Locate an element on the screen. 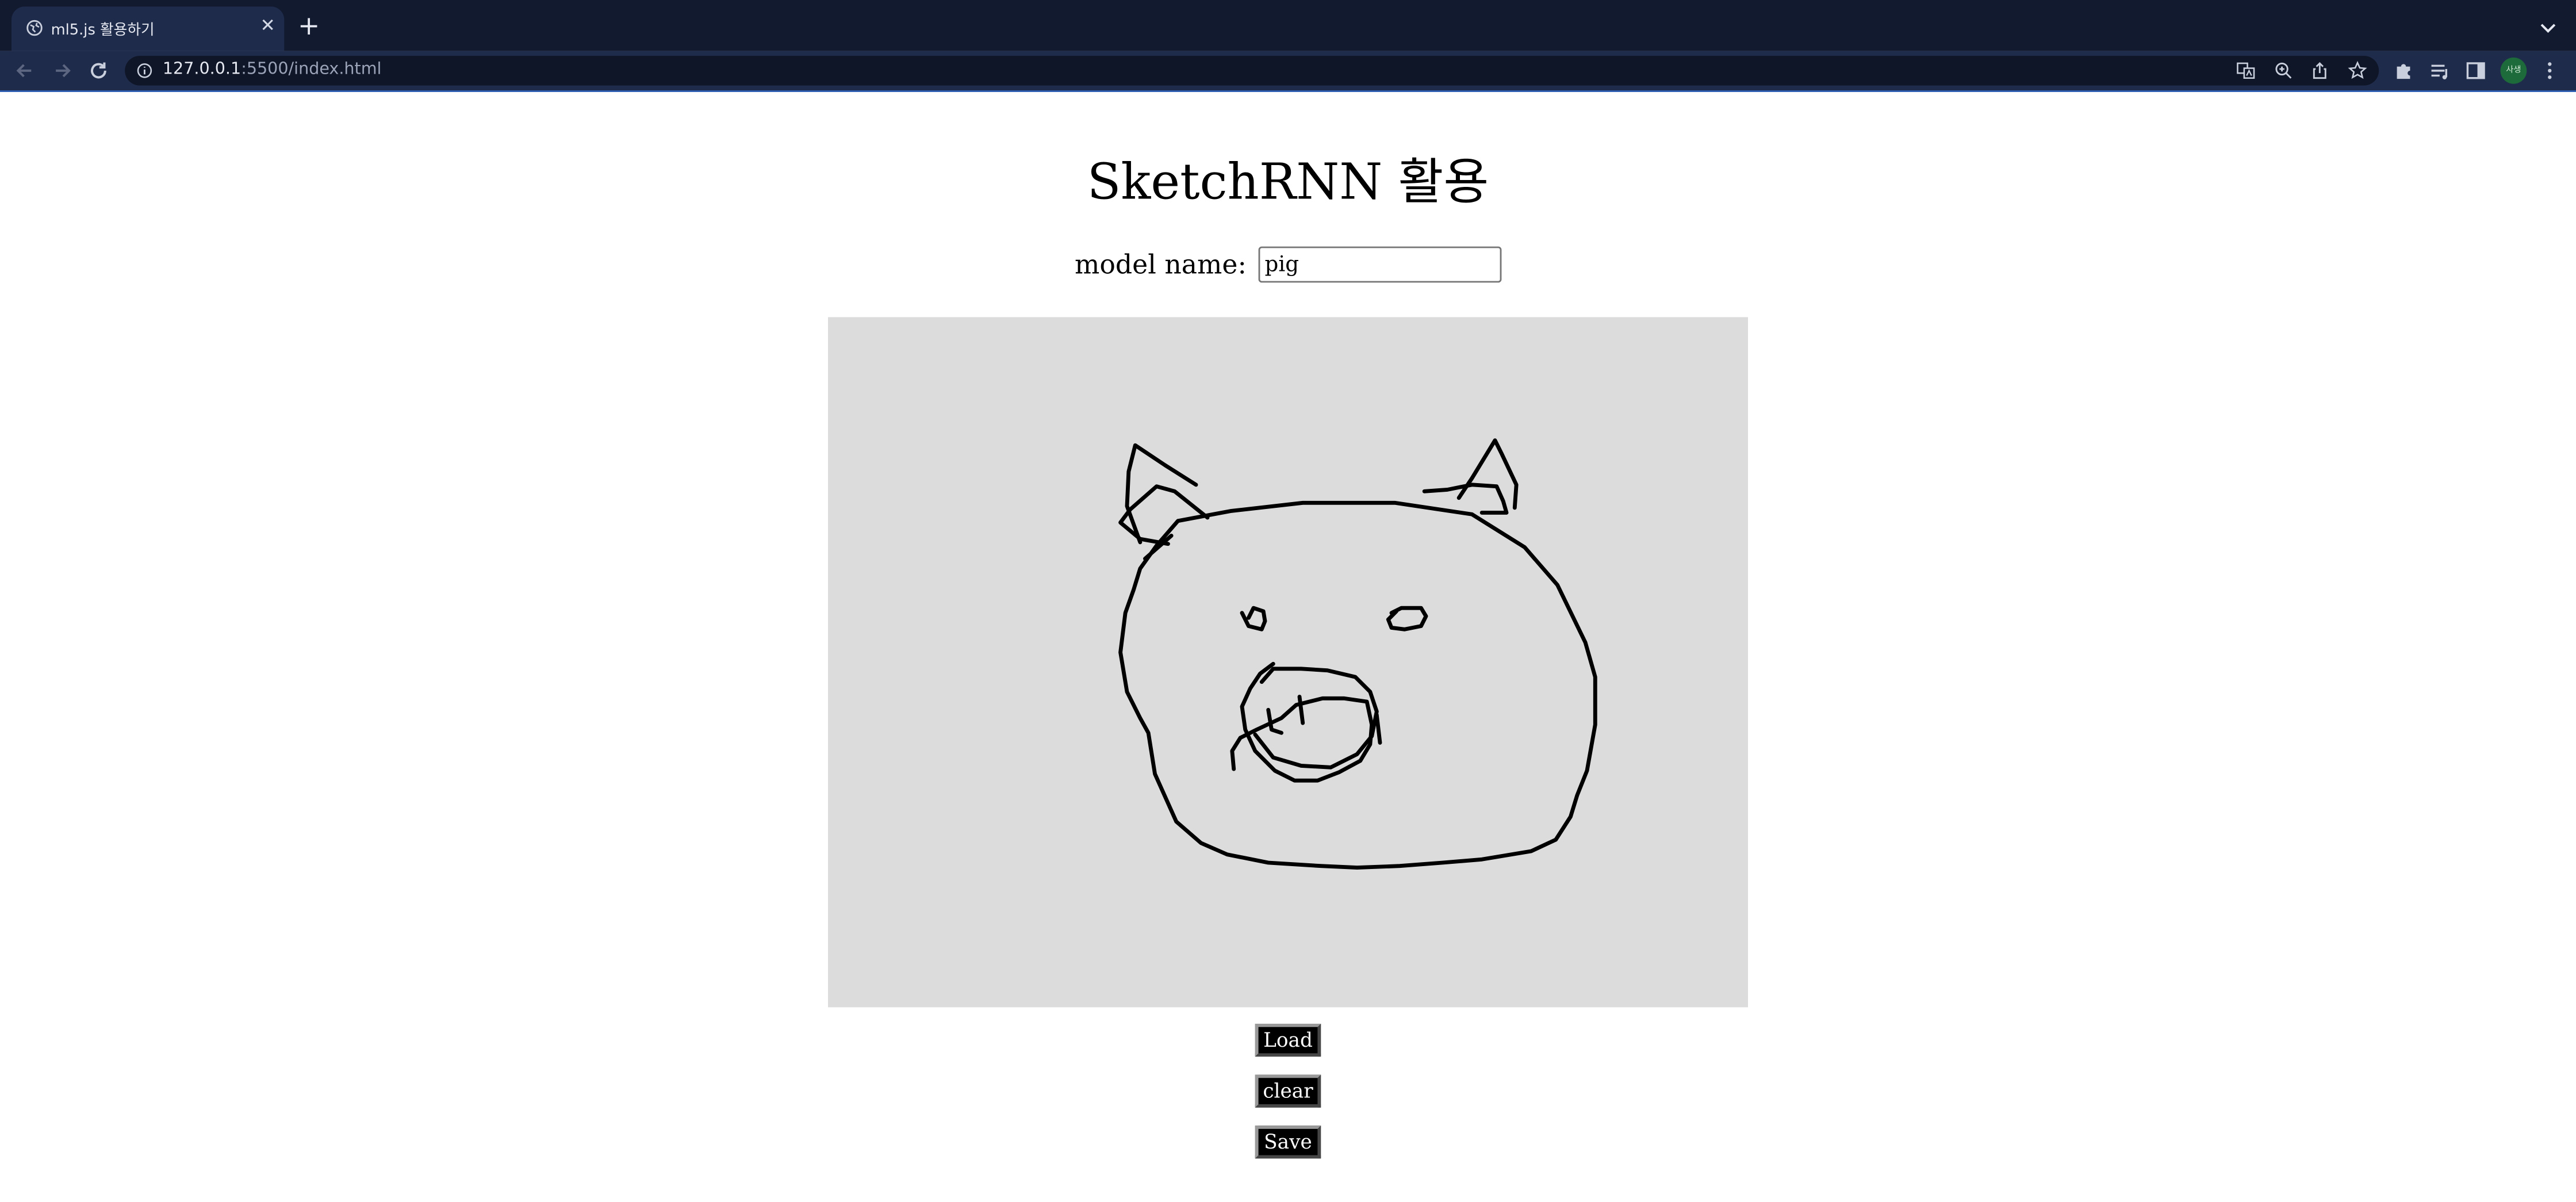  url-path: :5500/index.html is located at coordinates (311, 69).